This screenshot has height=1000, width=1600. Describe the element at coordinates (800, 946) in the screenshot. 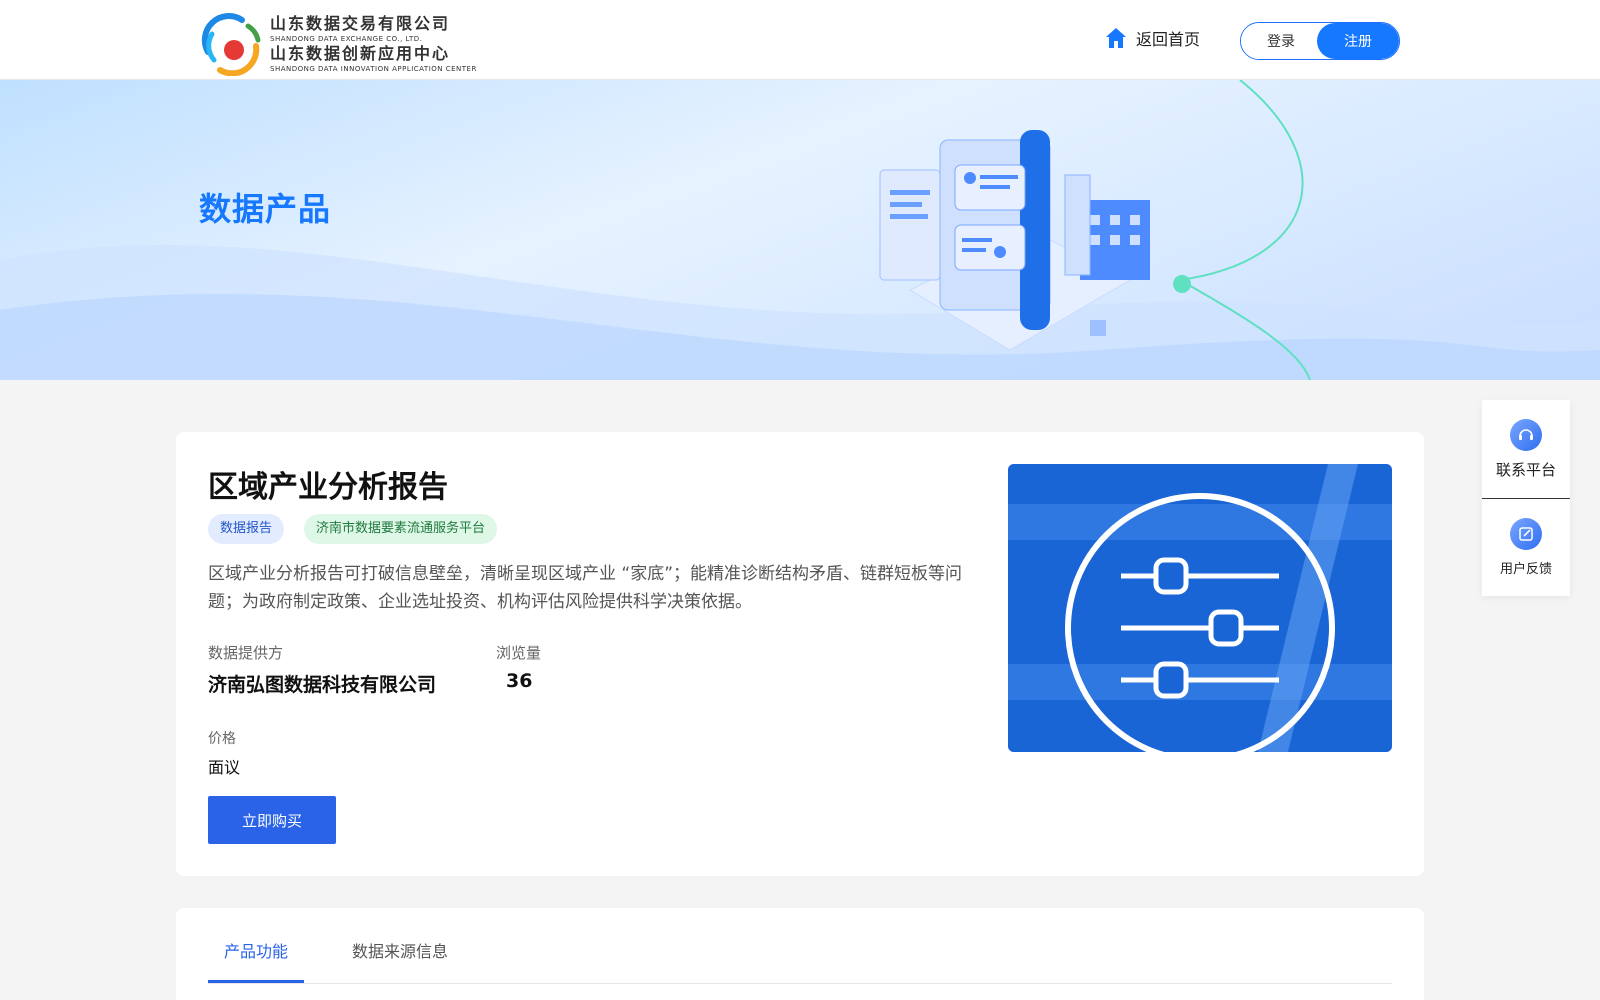

I see `tab-bar: 产品功能 数据来源信息` at that location.